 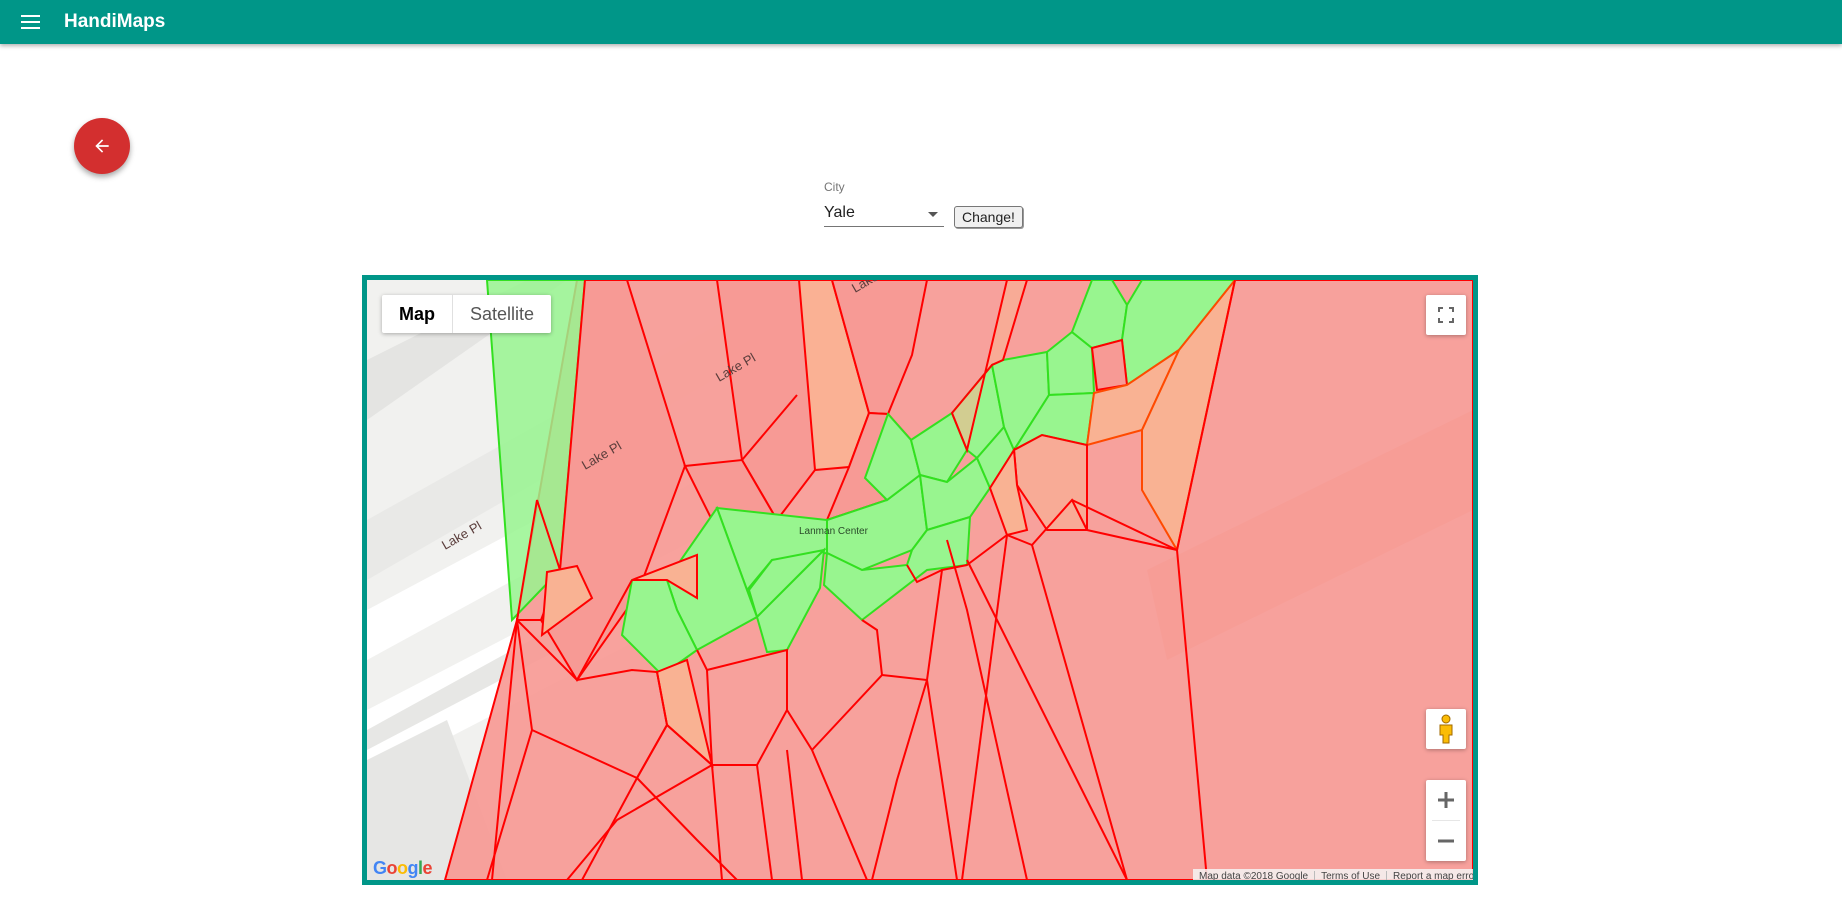 What do you see at coordinates (933, 214) in the screenshot?
I see `chevron-down-icon` at bounding box center [933, 214].